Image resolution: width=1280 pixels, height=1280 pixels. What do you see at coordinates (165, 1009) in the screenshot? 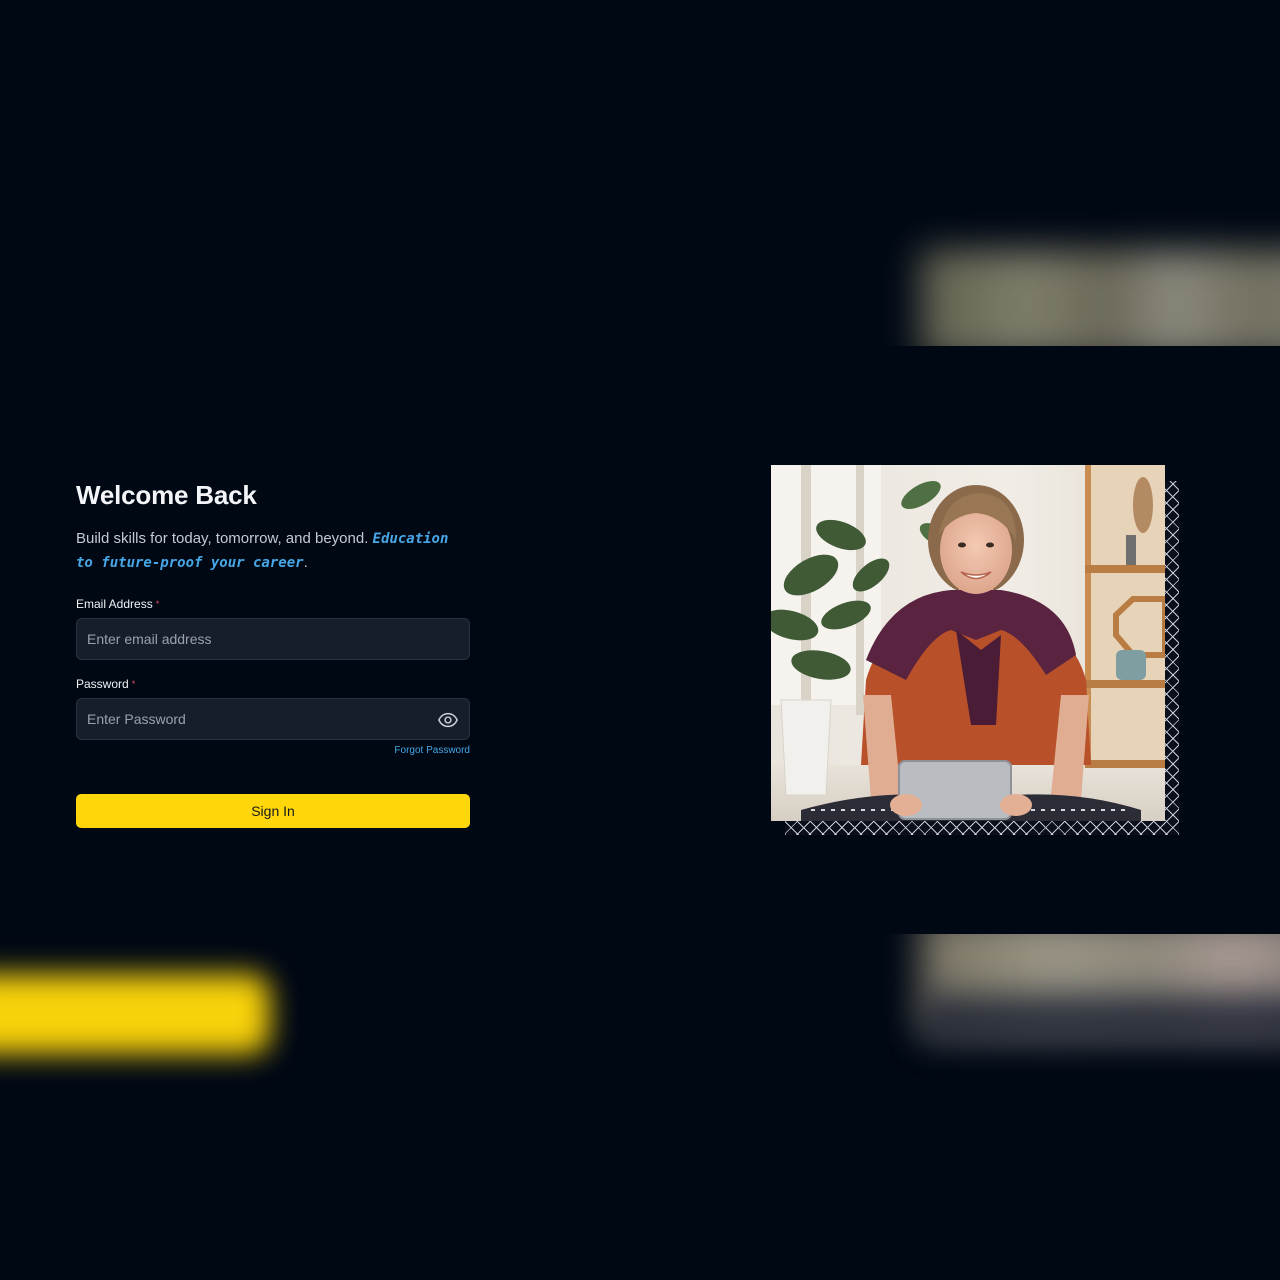
I see `blurred-background-highlight` at bounding box center [165, 1009].